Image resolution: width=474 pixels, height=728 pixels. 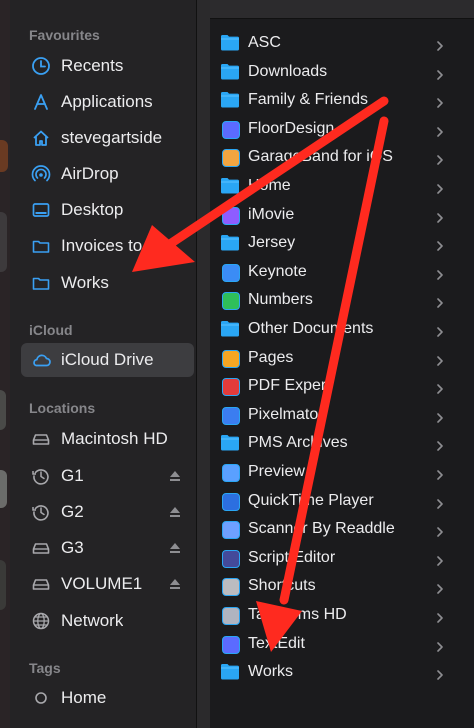 I want to click on sidebar-item-volume1: VOLUME1, so click(x=107, y=584).